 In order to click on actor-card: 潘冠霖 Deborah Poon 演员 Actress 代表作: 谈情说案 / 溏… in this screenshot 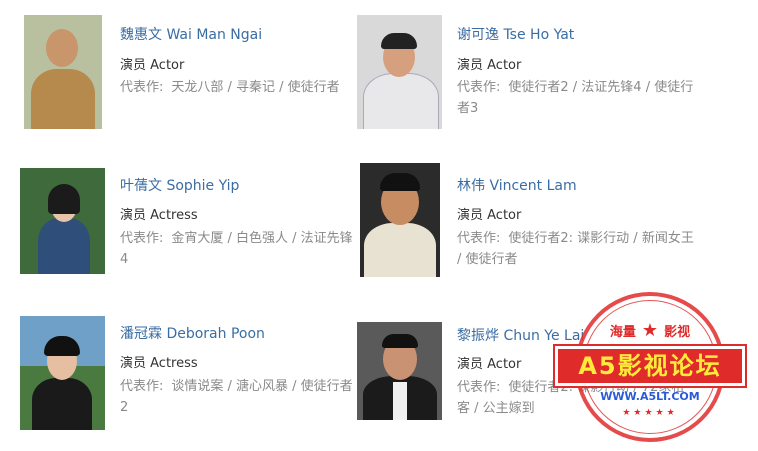, I will do `click(195, 376)`.